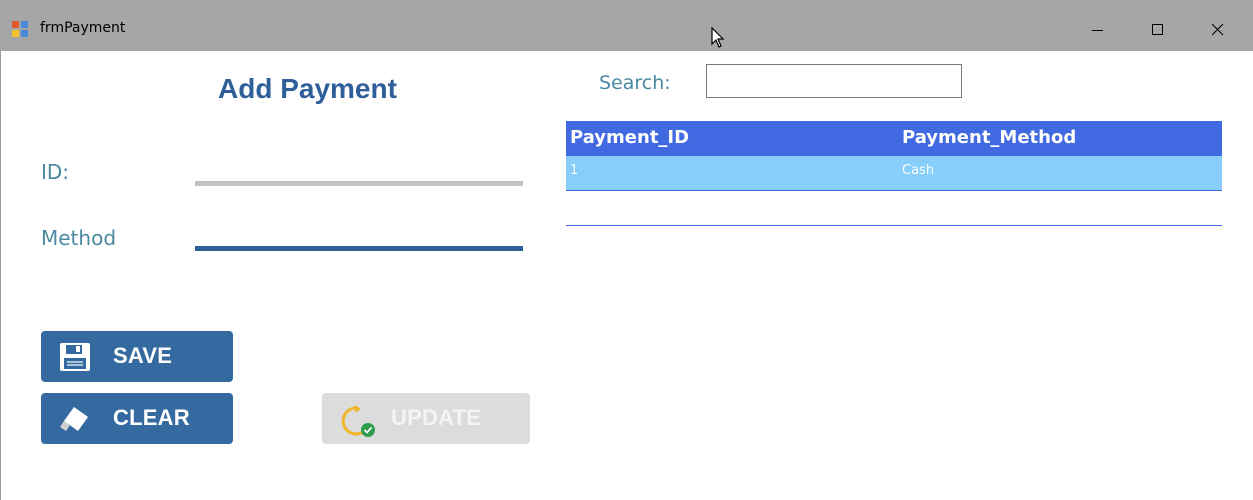 The height and width of the screenshot is (500, 1253). I want to click on maximize-button, so click(1158, 30).